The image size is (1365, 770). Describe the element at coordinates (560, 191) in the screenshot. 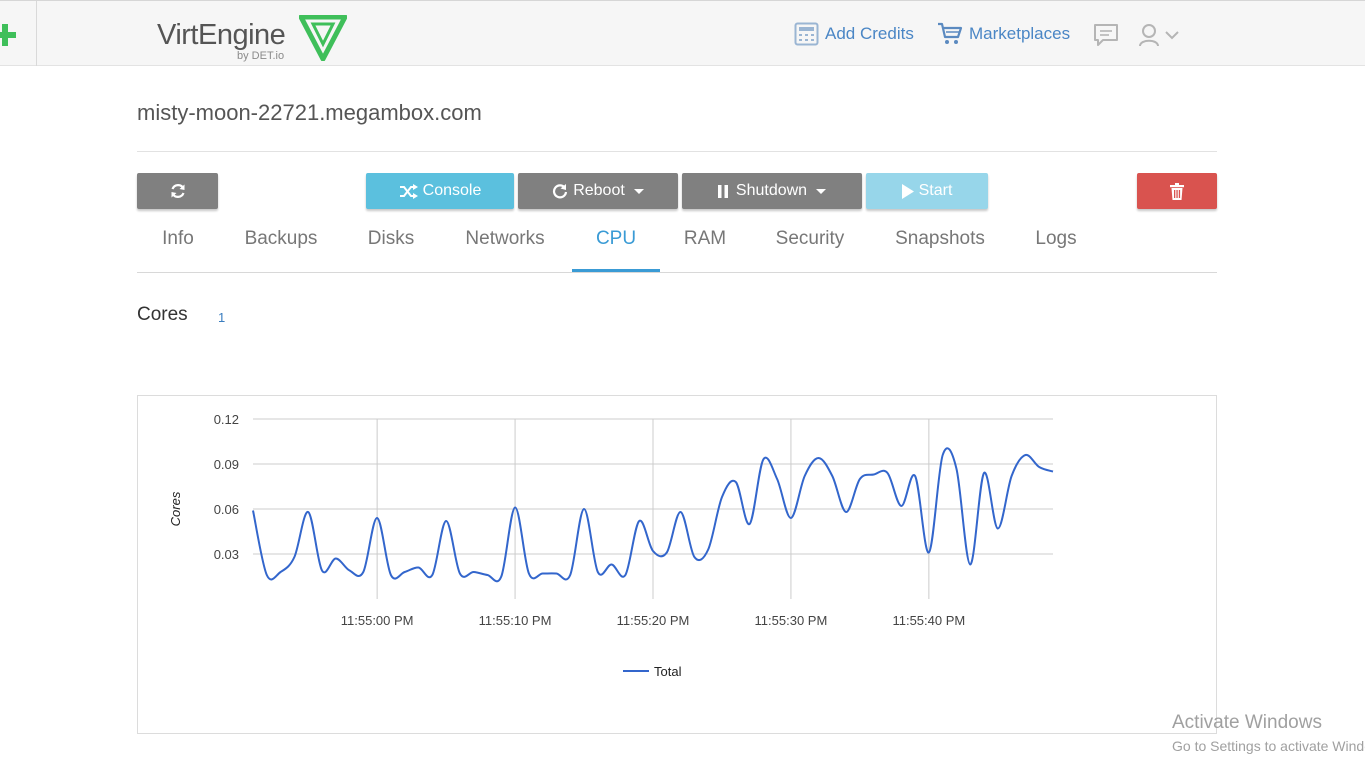

I see `reboot-icon` at that location.